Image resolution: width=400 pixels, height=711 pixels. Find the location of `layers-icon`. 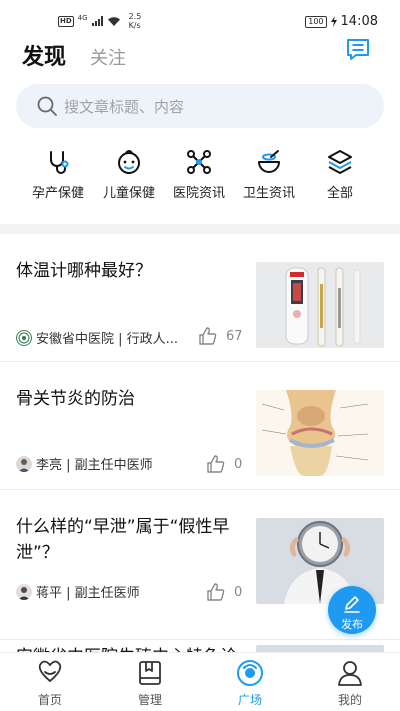

layers-icon is located at coordinates (340, 162).